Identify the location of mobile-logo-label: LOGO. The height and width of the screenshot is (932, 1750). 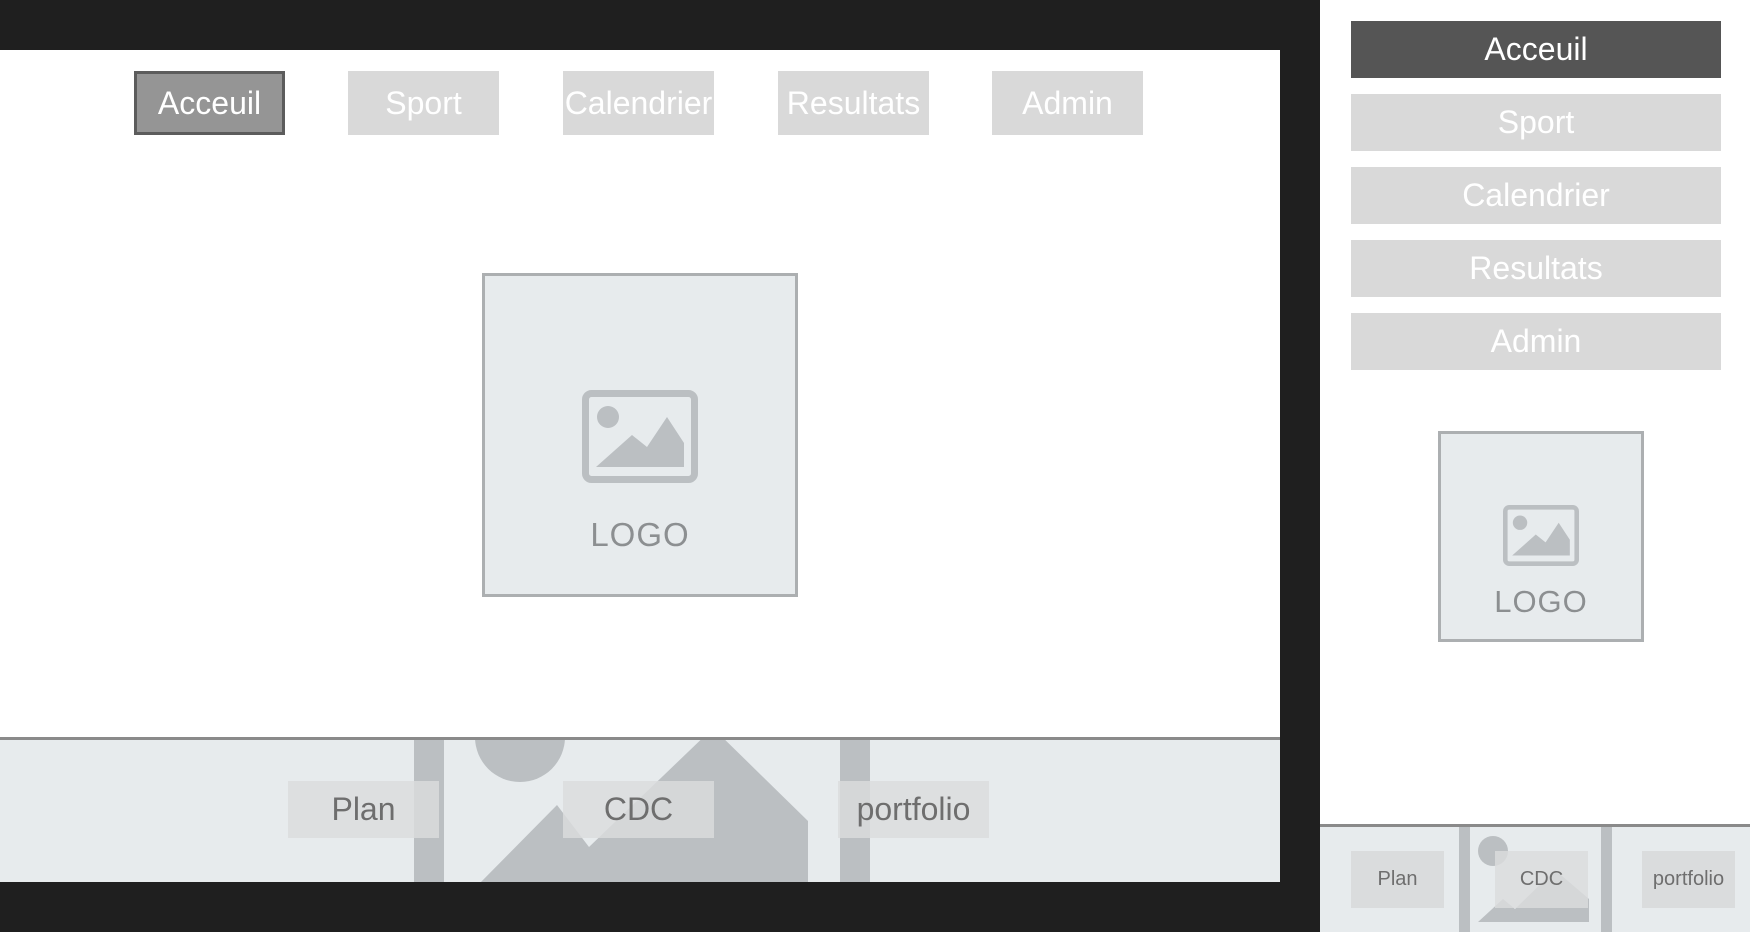
(1541, 601).